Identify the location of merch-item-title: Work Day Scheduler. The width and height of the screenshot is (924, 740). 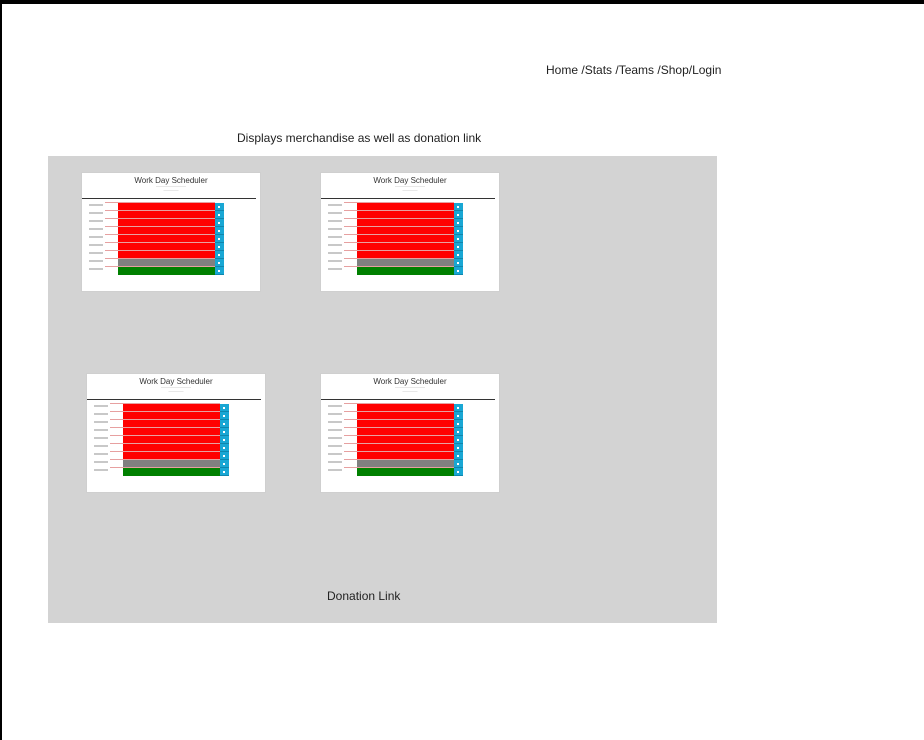
(410, 381).